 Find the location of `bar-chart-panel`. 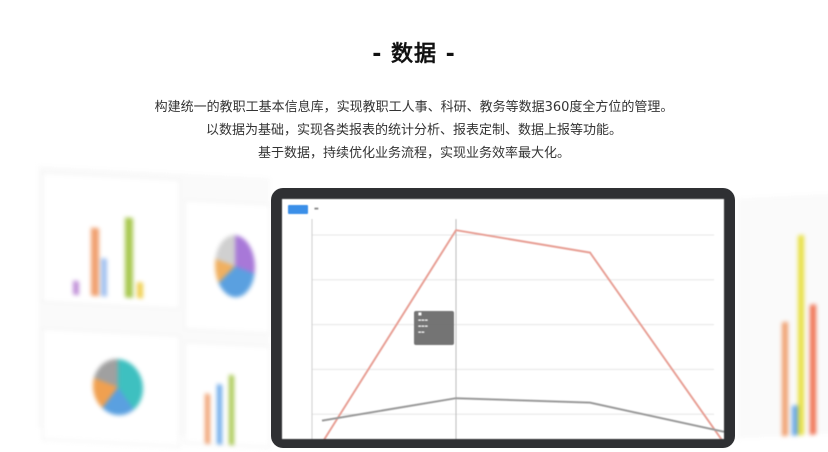

bar-chart-panel is located at coordinates (111, 241).